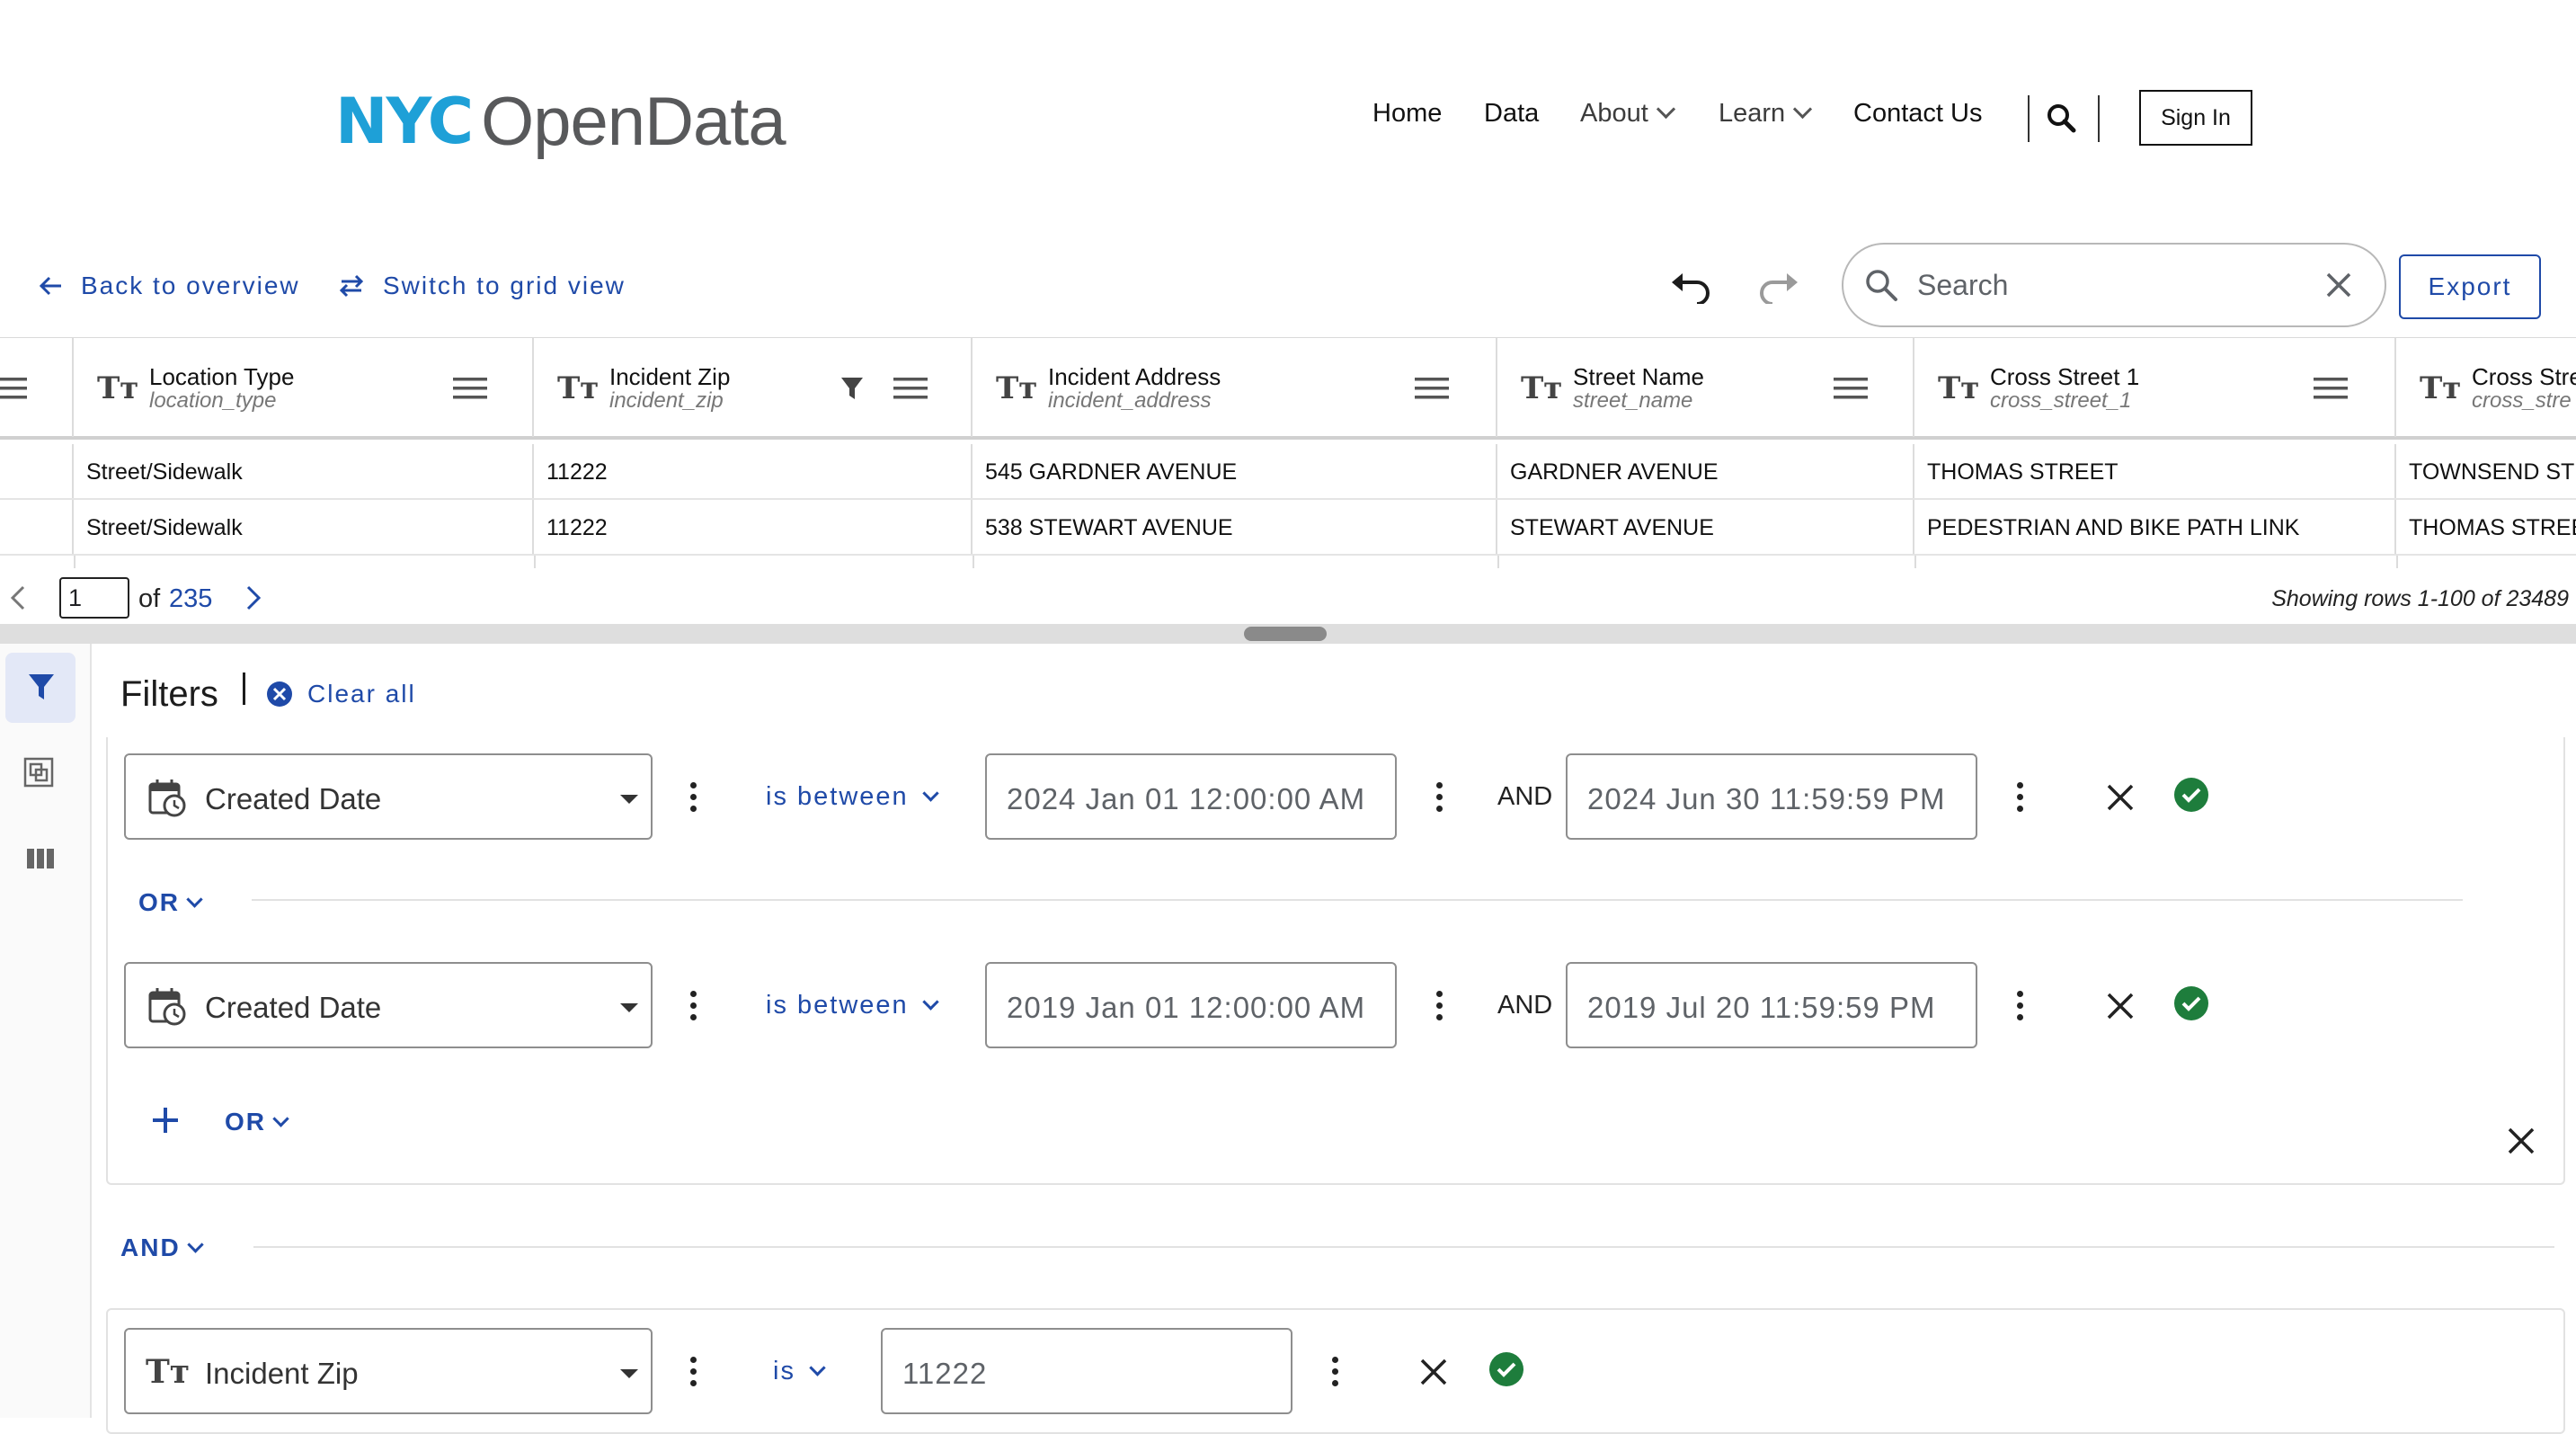 Image resolution: width=2576 pixels, height=1434 pixels. What do you see at coordinates (39, 773) in the screenshot?
I see `group-icon` at bounding box center [39, 773].